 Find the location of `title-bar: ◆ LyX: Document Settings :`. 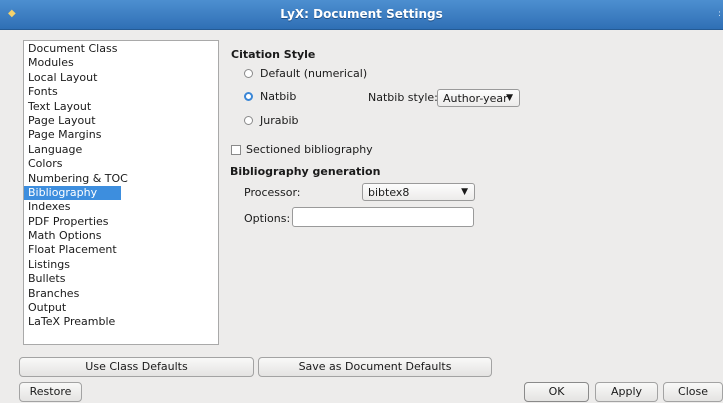

title-bar: ◆ LyX: Document Settings : is located at coordinates (361, 15).